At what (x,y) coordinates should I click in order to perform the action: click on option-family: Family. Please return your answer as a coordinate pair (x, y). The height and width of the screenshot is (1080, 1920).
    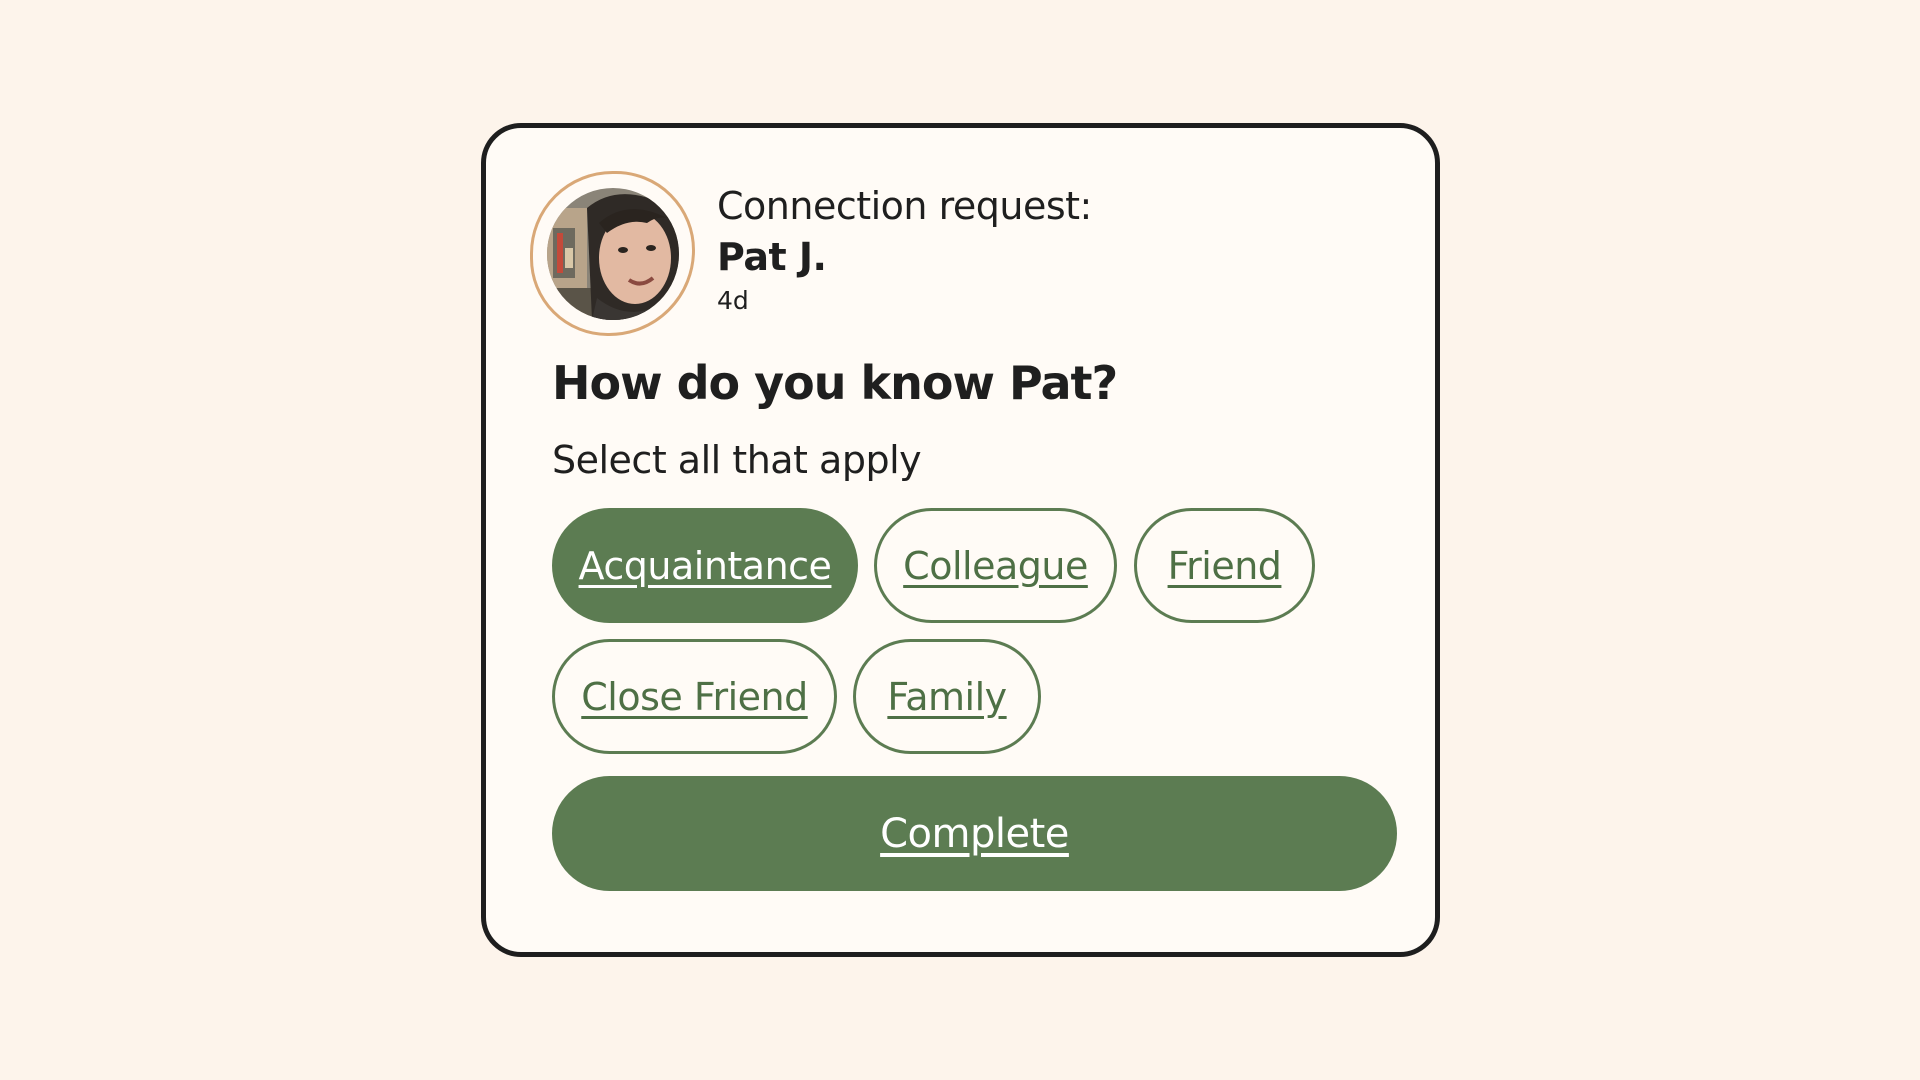
    Looking at the image, I should click on (947, 696).